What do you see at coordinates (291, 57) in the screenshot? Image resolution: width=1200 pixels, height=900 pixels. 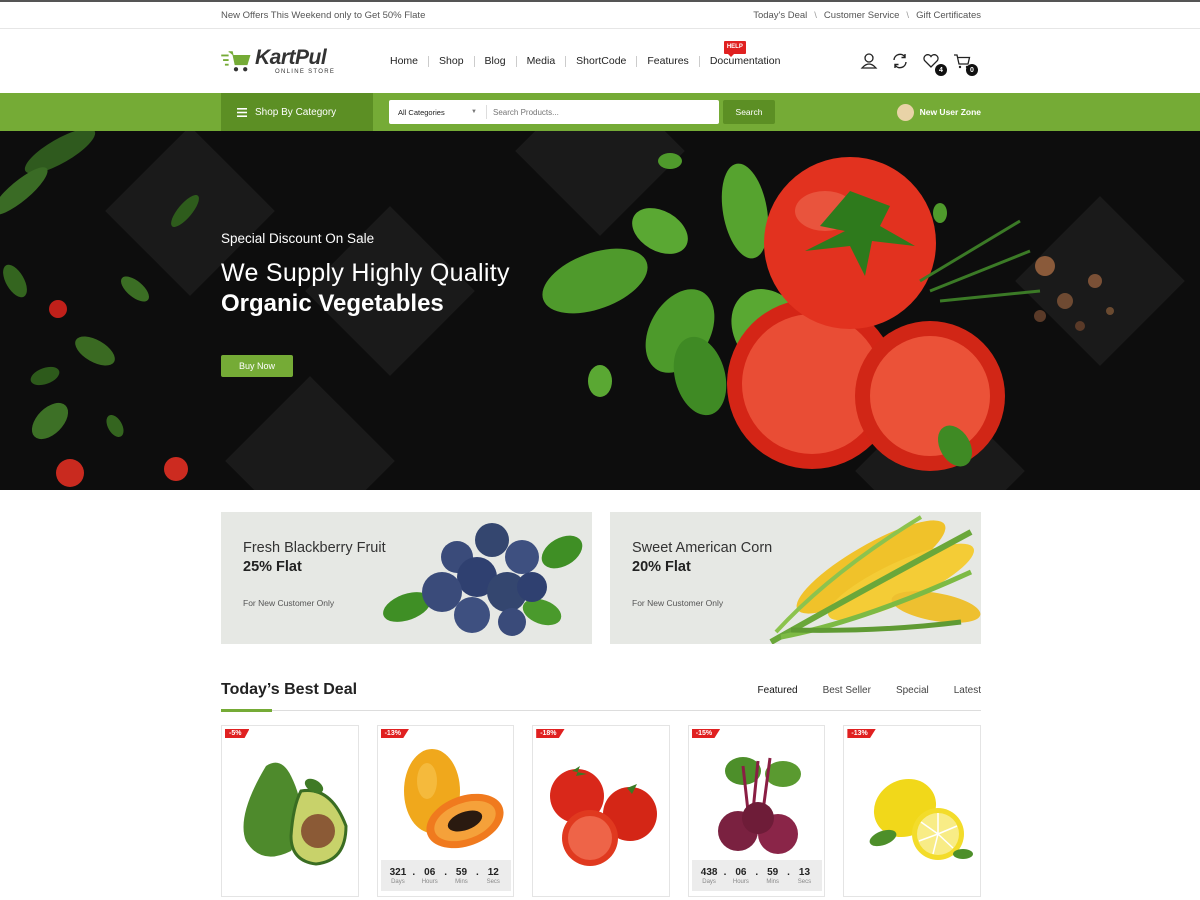 I see `logo-name: KartPul` at bounding box center [291, 57].